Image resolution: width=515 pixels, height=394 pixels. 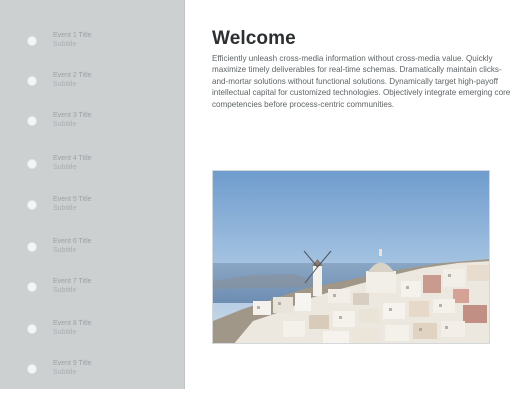 What do you see at coordinates (72, 199) in the screenshot?
I see `event-title: Event 5 Title` at bounding box center [72, 199].